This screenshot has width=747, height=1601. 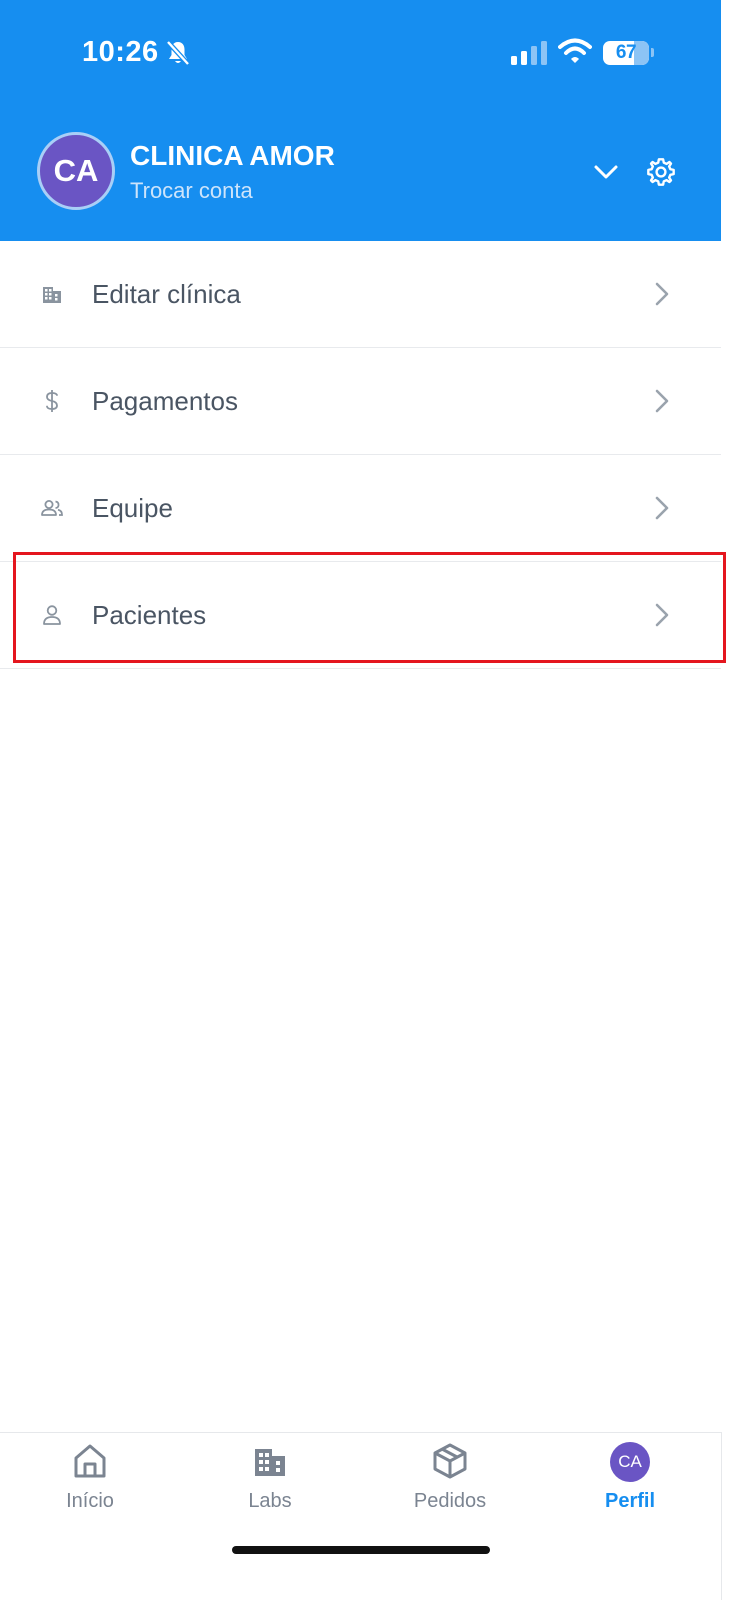 I want to click on switch-account-link: Trocar conta, so click(x=191, y=191).